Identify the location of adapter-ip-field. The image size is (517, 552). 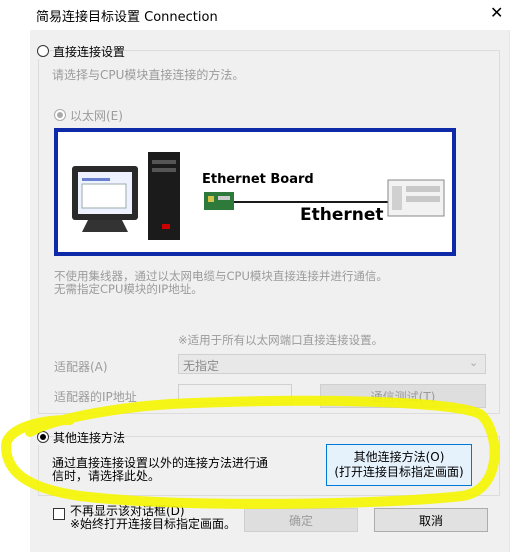
(235, 394).